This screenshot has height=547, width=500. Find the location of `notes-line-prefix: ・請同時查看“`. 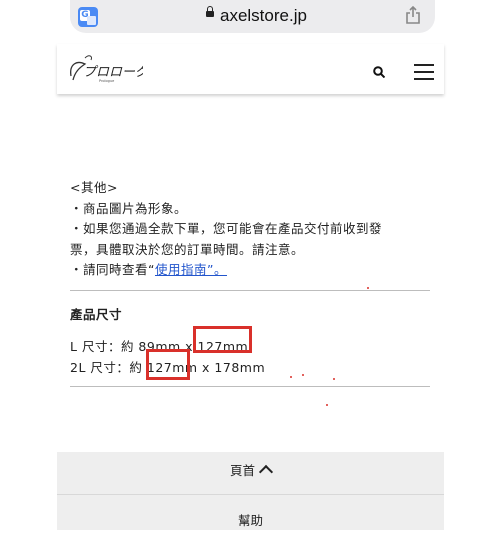

notes-line-prefix: ・請同時查看“ is located at coordinates (112, 269).